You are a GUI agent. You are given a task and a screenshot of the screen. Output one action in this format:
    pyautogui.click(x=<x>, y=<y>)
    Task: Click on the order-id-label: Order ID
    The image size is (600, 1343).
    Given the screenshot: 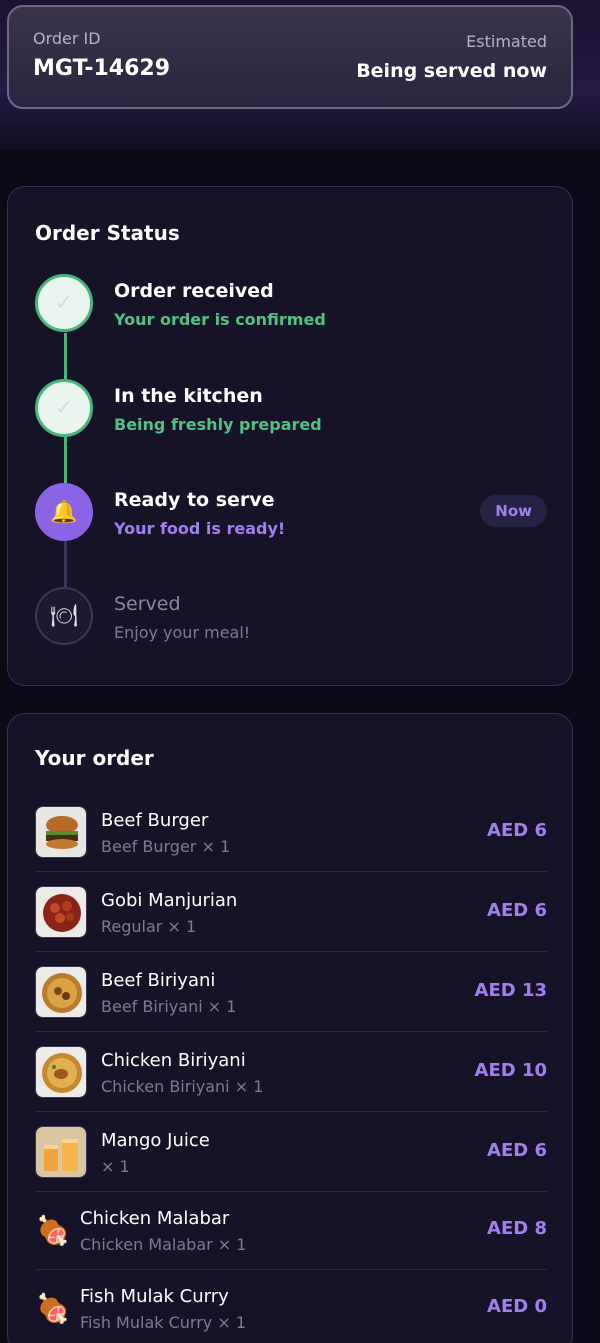 What is the action you would take?
    pyautogui.click(x=67, y=38)
    